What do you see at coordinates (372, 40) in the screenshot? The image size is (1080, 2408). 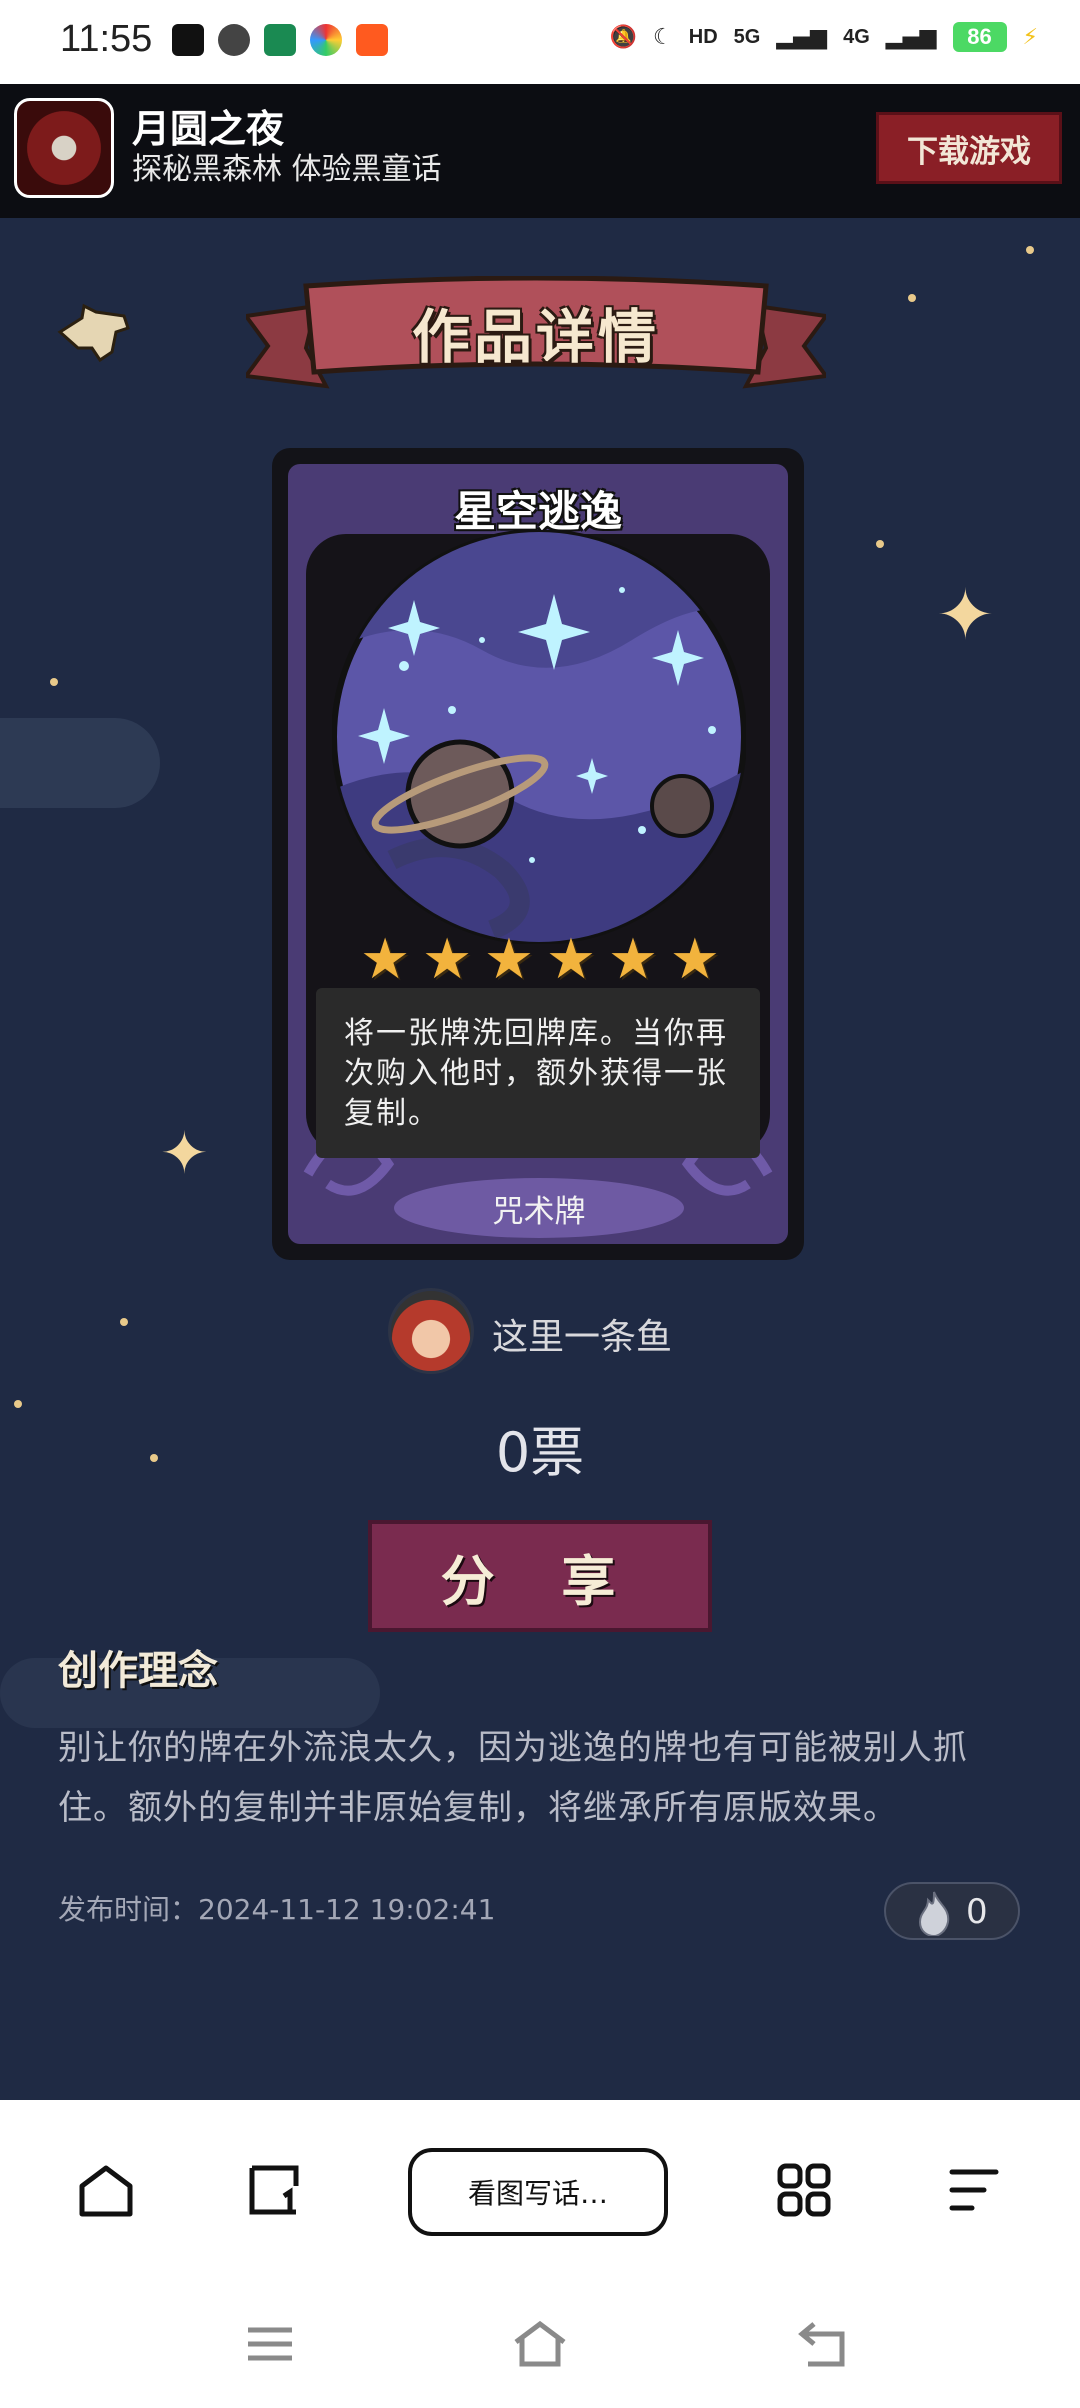 I see `taobao-app-icon` at bounding box center [372, 40].